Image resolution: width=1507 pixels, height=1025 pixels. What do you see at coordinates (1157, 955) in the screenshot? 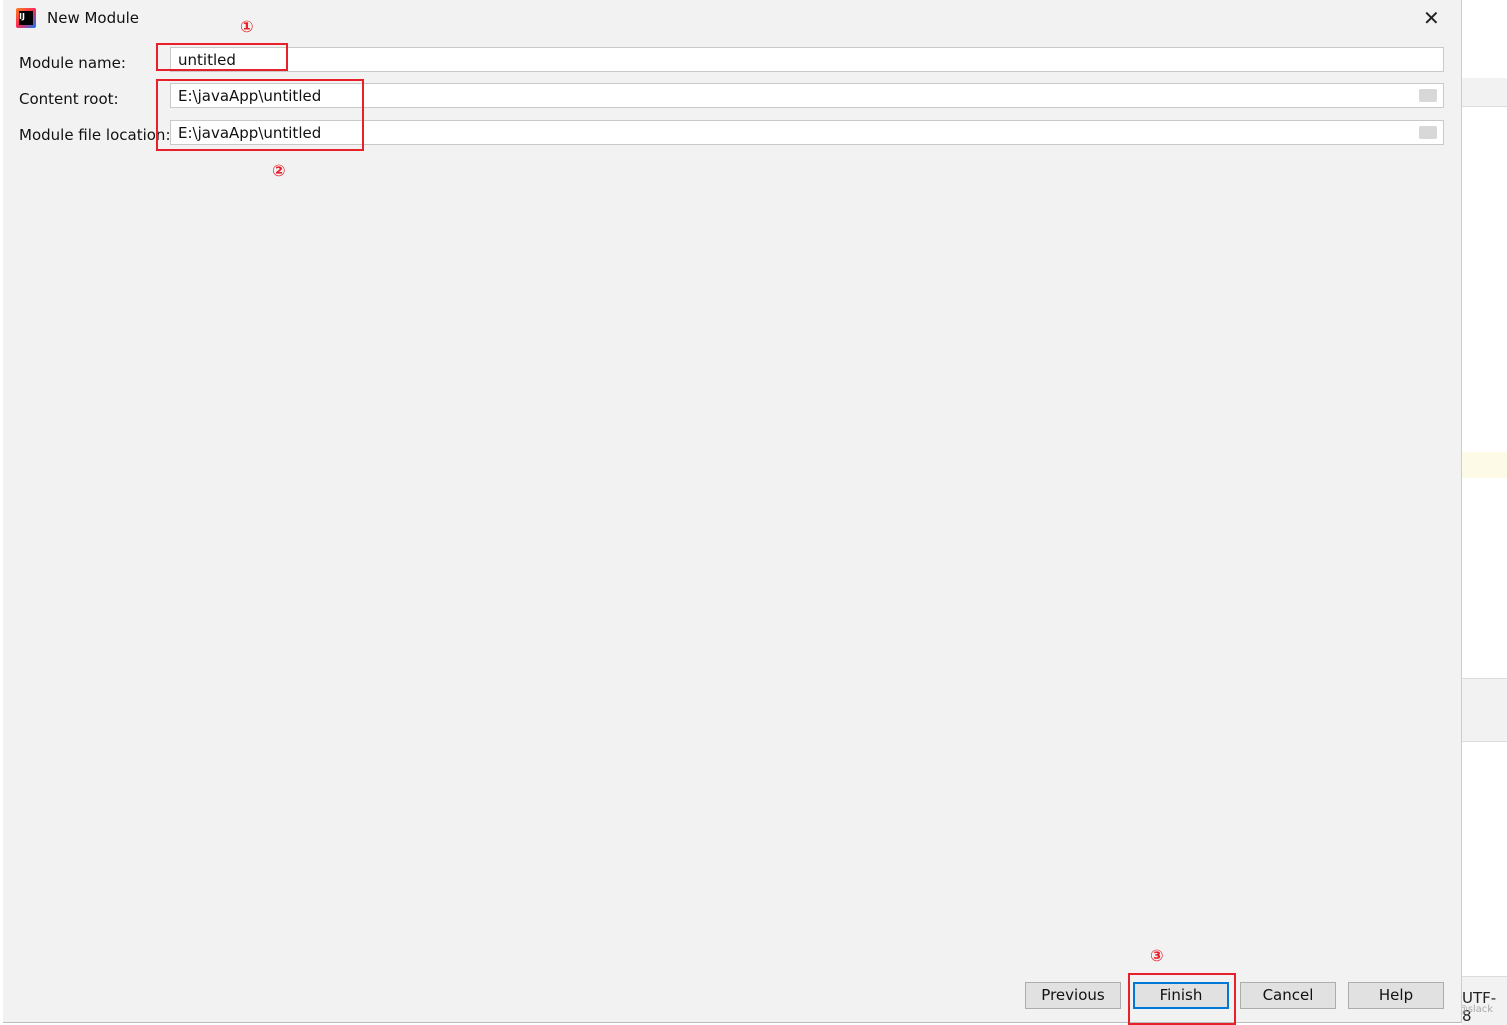
I see `annotation-number-3: ③` at bounding box center [1157, 955].